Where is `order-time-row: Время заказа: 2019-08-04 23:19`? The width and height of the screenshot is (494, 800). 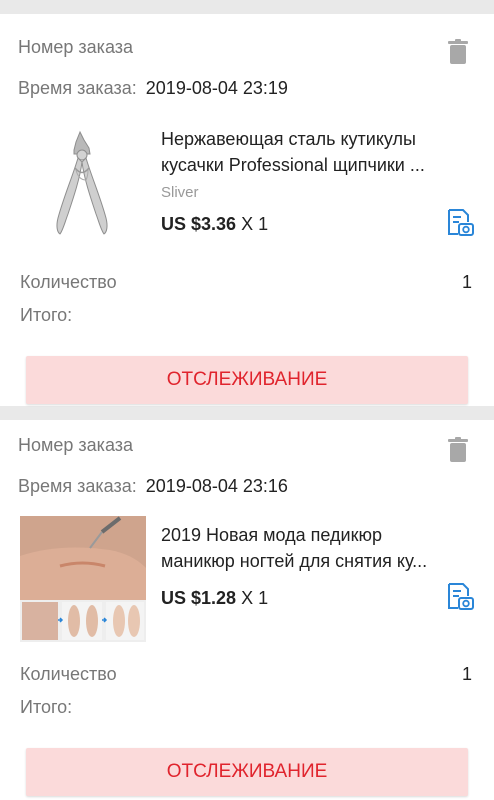
order-time-row: Время заказа: 2019-08-04 23:19 is located at coordinates (153, 88).